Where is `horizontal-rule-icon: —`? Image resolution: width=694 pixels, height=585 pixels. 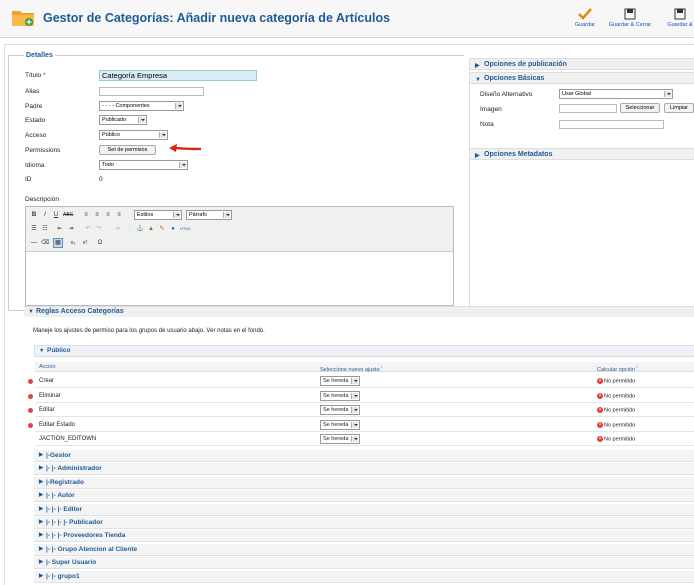
horizontal-rule-icon: — is located at coordinates (34, 243).